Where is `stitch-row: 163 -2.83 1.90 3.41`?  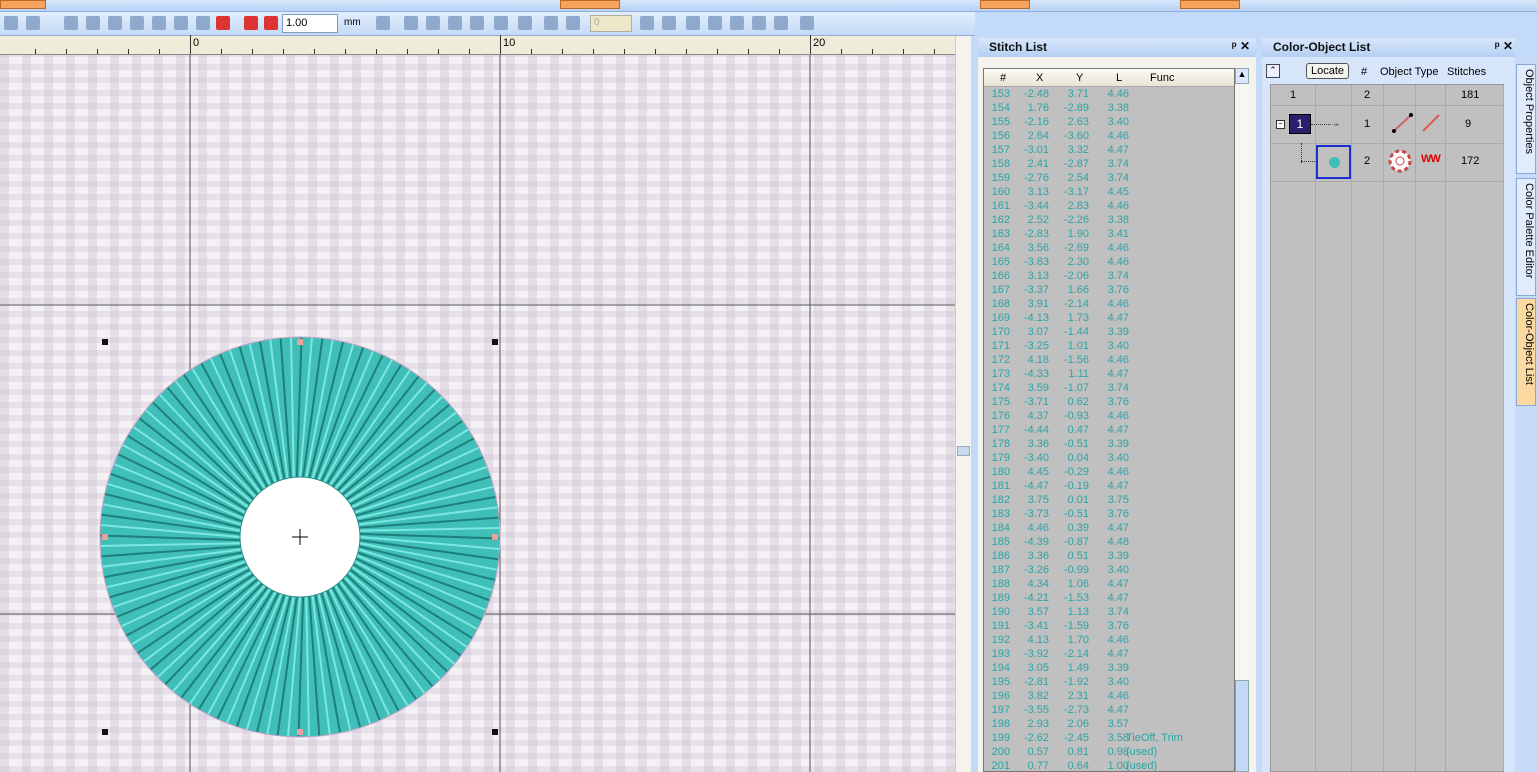 stitch-row: 163 -2.83 1.90 3.41 is located at coordinates (1109, 235).